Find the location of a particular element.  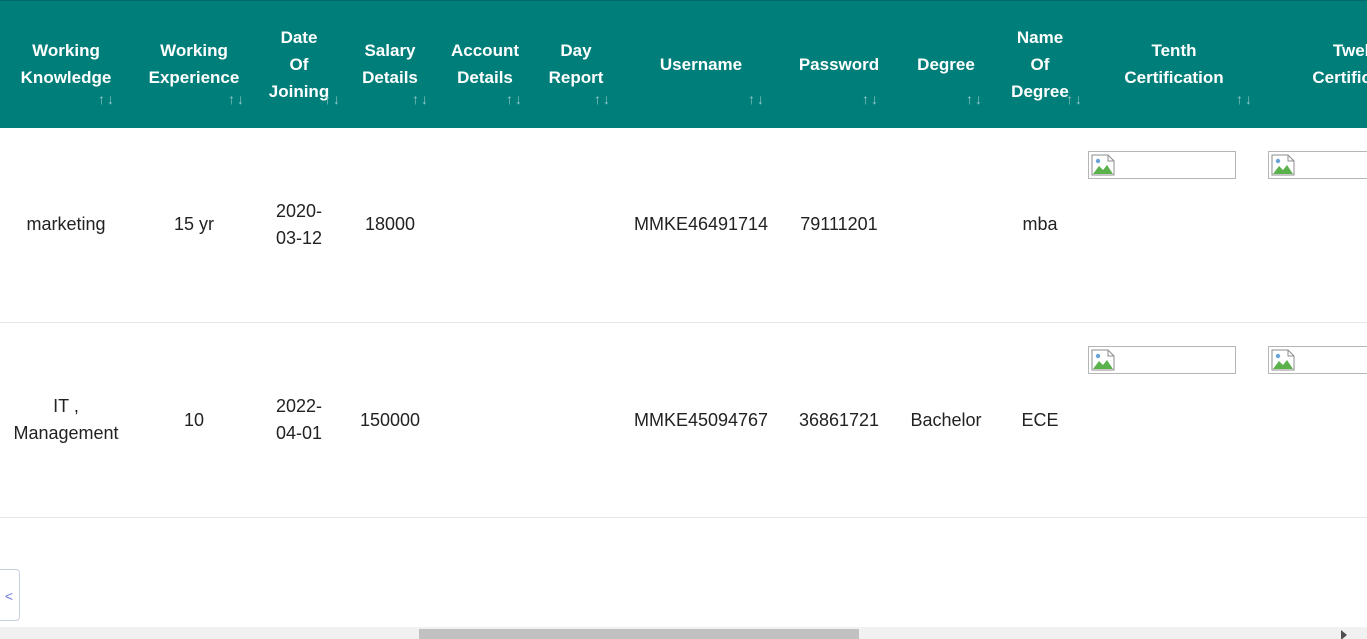

horizontal-scrollbar is located at coordinates (683, 633).